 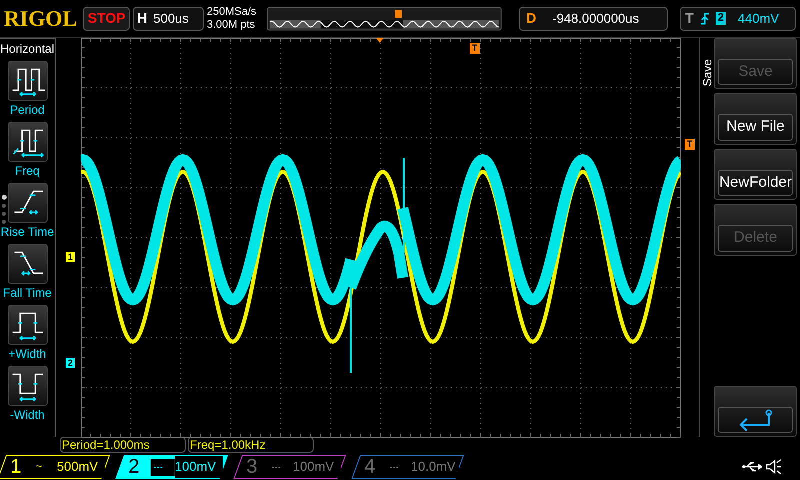 What do you see at coordinates (721, 18) in the screenshot?
I see `trigger-source: 2` at bounding box center [721, 18].